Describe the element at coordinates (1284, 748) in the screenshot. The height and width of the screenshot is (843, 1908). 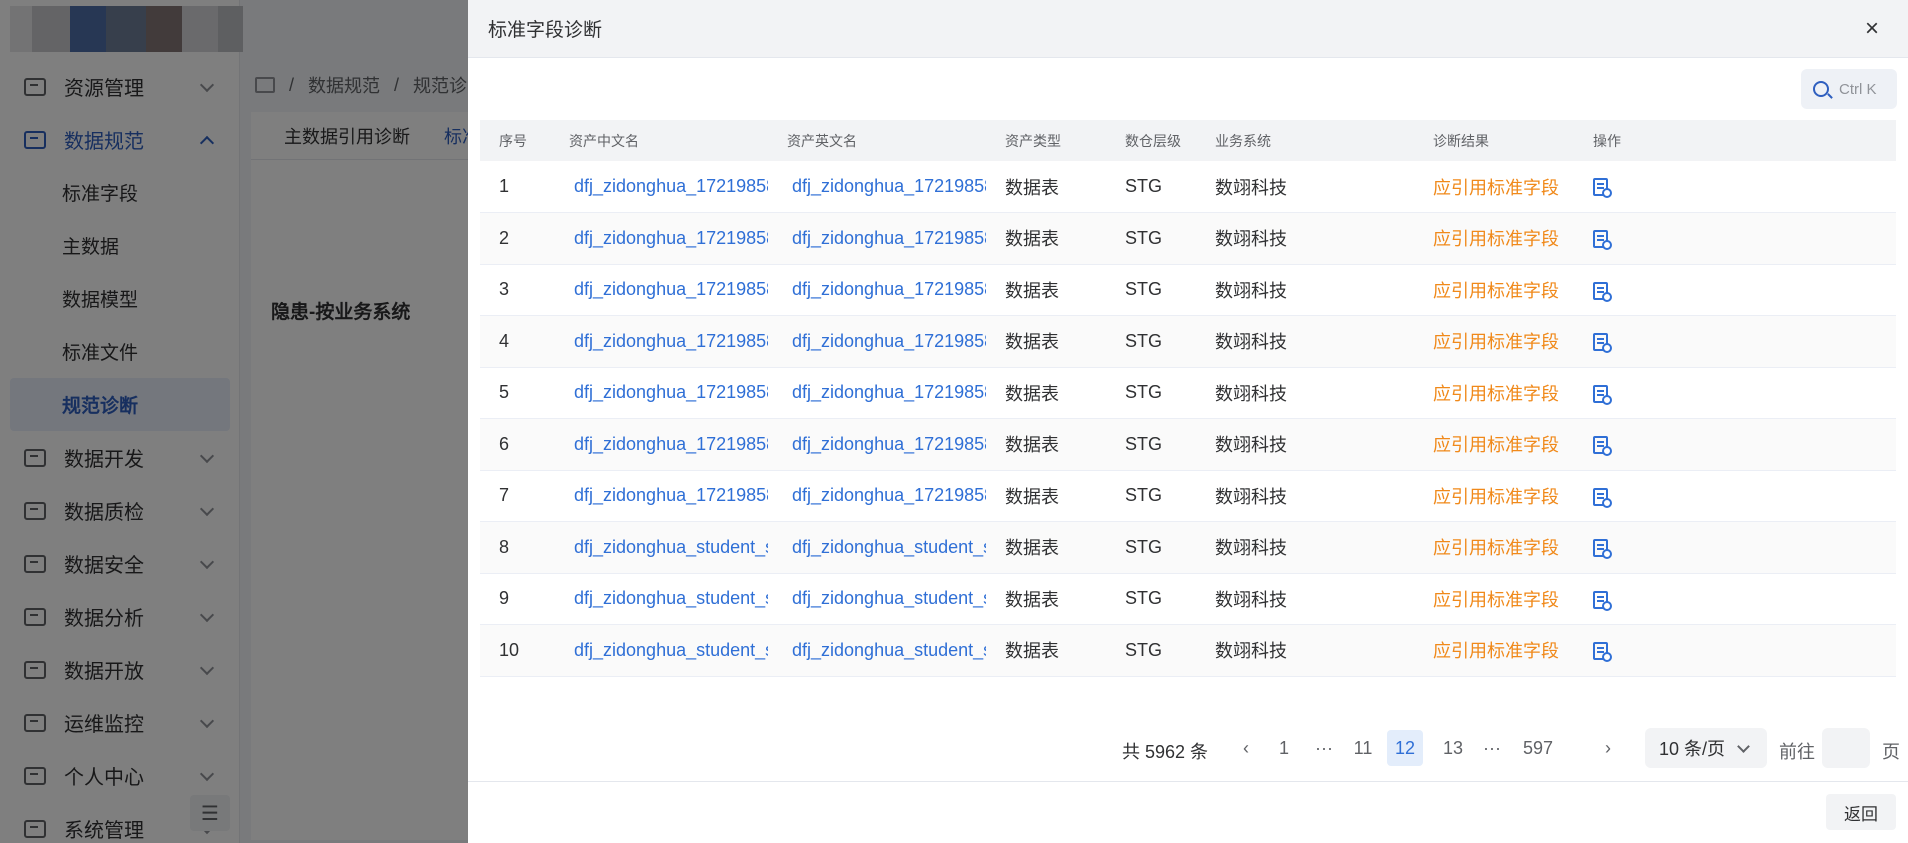
I see `page-button: 1` at that location.